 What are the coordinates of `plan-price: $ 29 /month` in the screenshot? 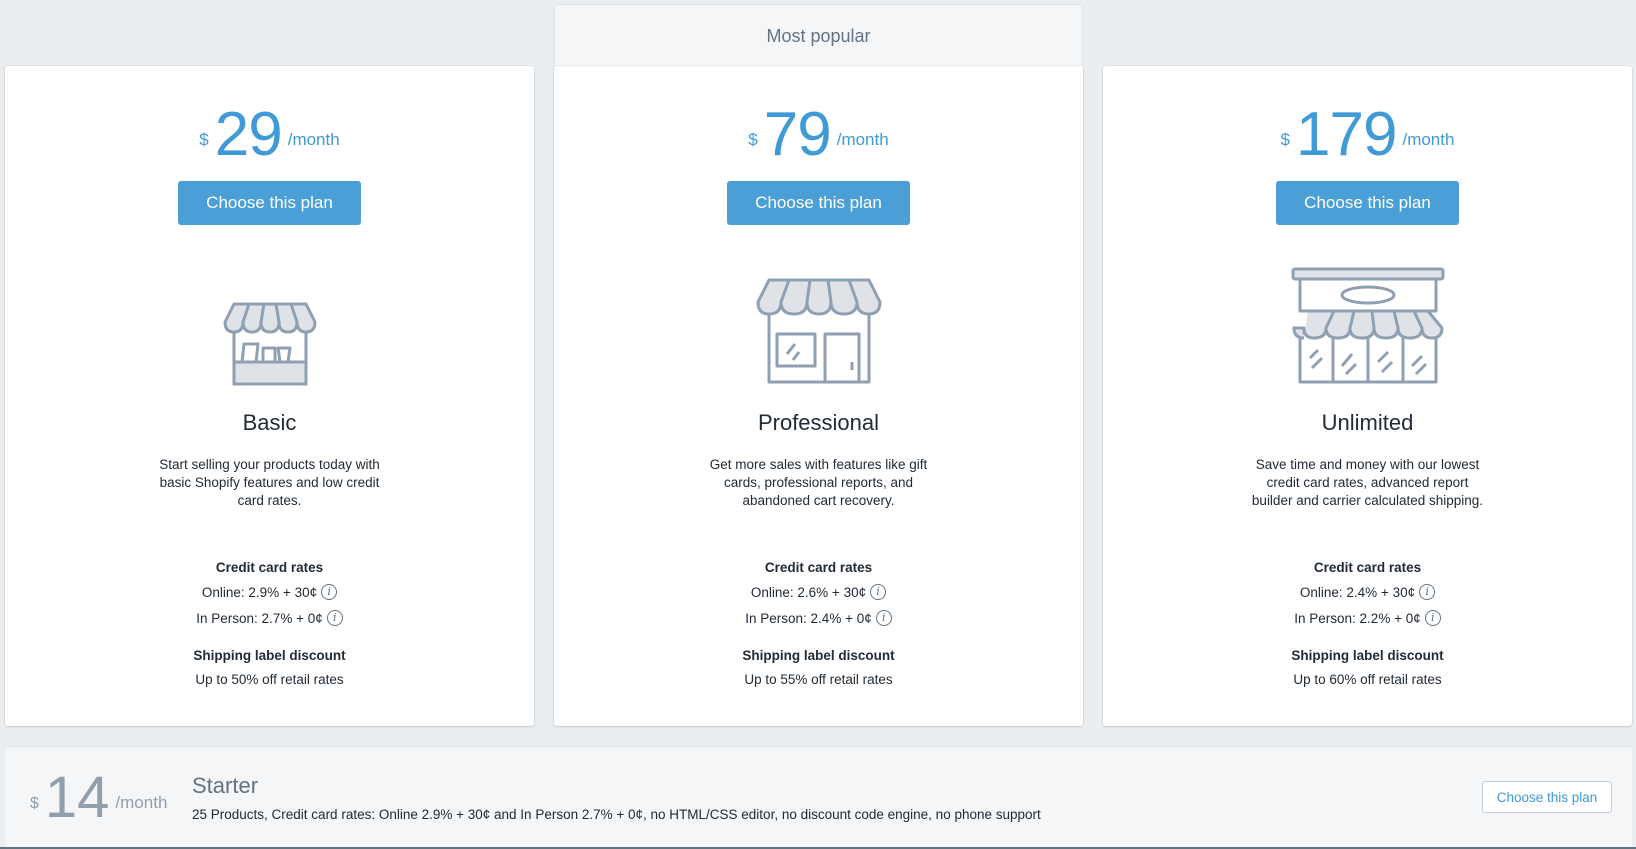 It's located at (269, 139).